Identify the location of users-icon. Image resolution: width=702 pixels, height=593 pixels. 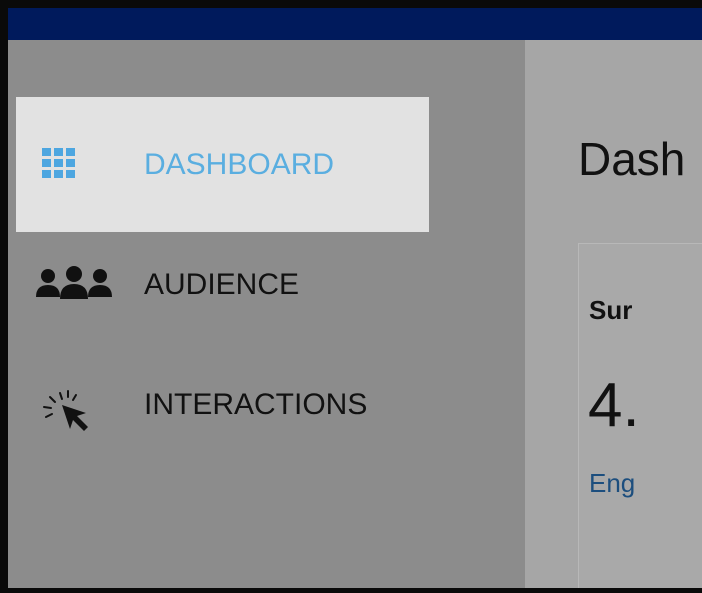
(74, 285).